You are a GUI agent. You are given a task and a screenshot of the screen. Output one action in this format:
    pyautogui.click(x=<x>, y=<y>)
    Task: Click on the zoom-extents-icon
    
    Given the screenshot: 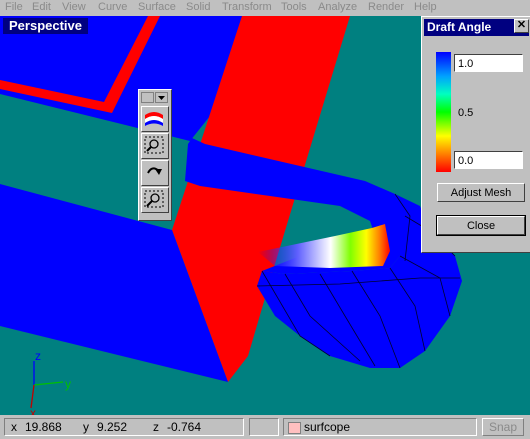 What is the action you would take?
    pyautogui.click(x=154, y=199)
    